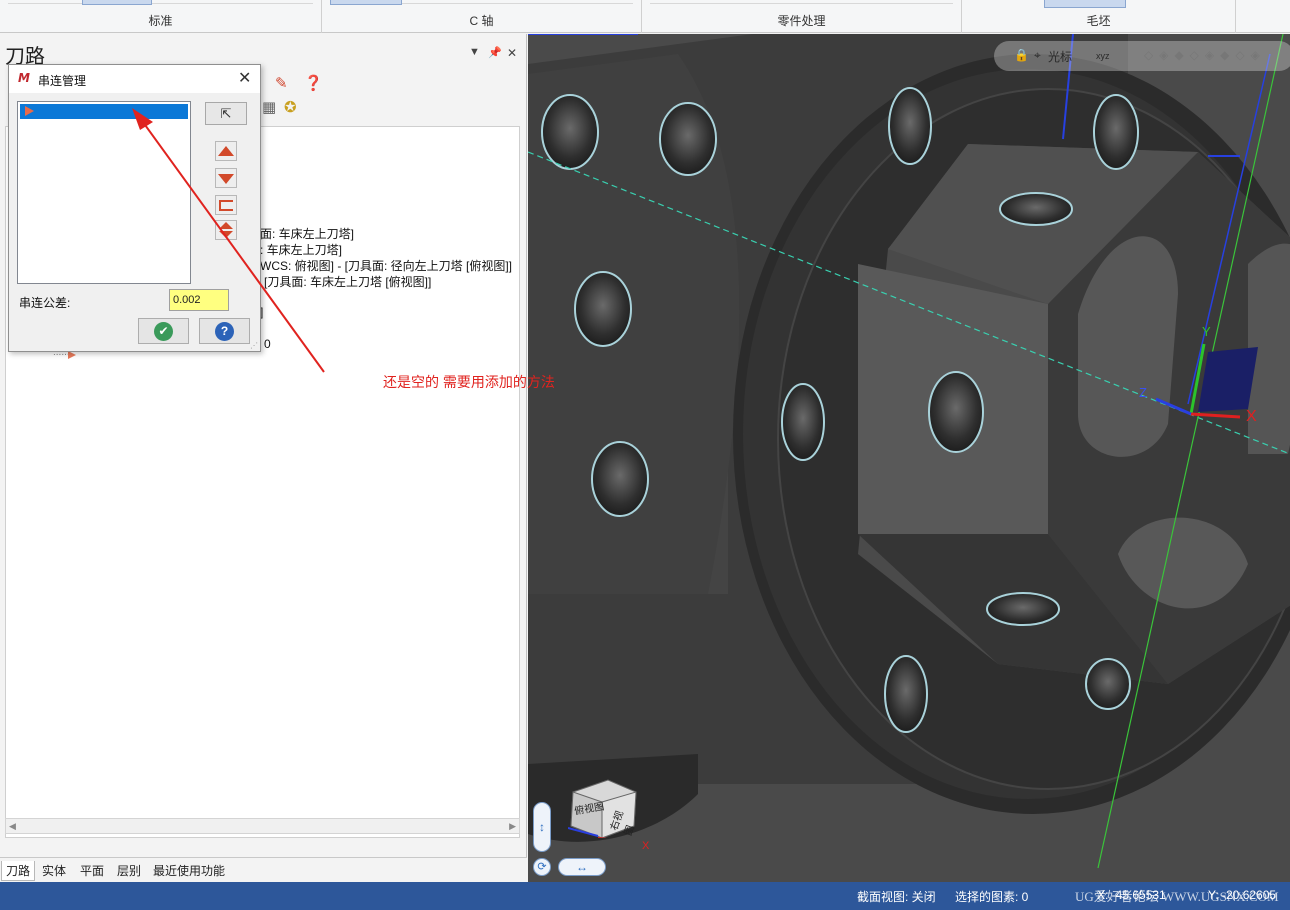 Image resolution: width=1290 pixels, height=910 pixels. I want to click on xyz-icon: xyz, so click(1103, 56).